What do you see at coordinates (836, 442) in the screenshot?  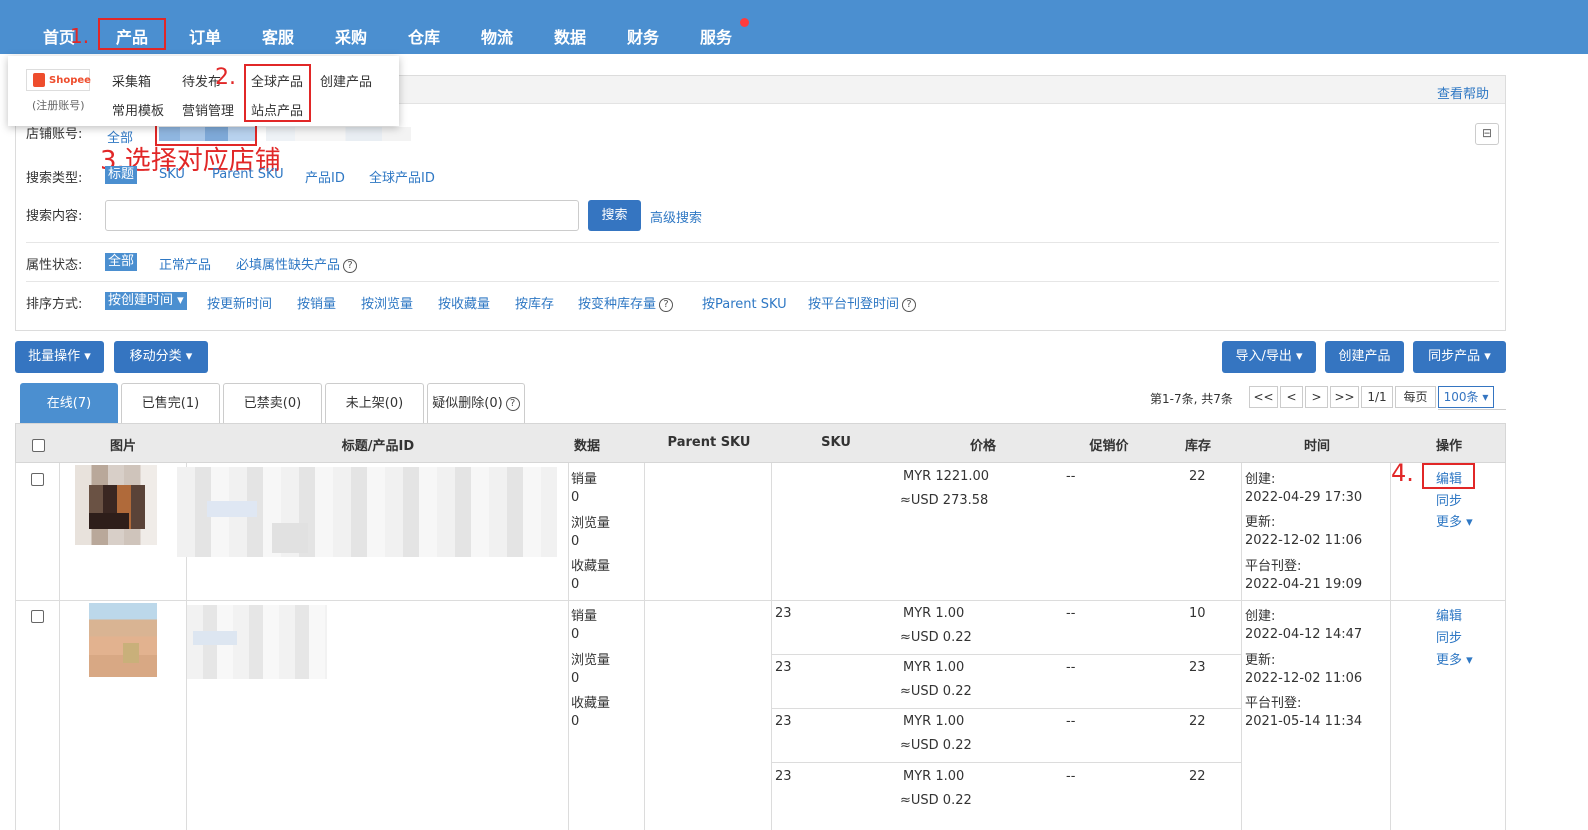 I see `col-sku: SKU` at bounding box center [836, 442].